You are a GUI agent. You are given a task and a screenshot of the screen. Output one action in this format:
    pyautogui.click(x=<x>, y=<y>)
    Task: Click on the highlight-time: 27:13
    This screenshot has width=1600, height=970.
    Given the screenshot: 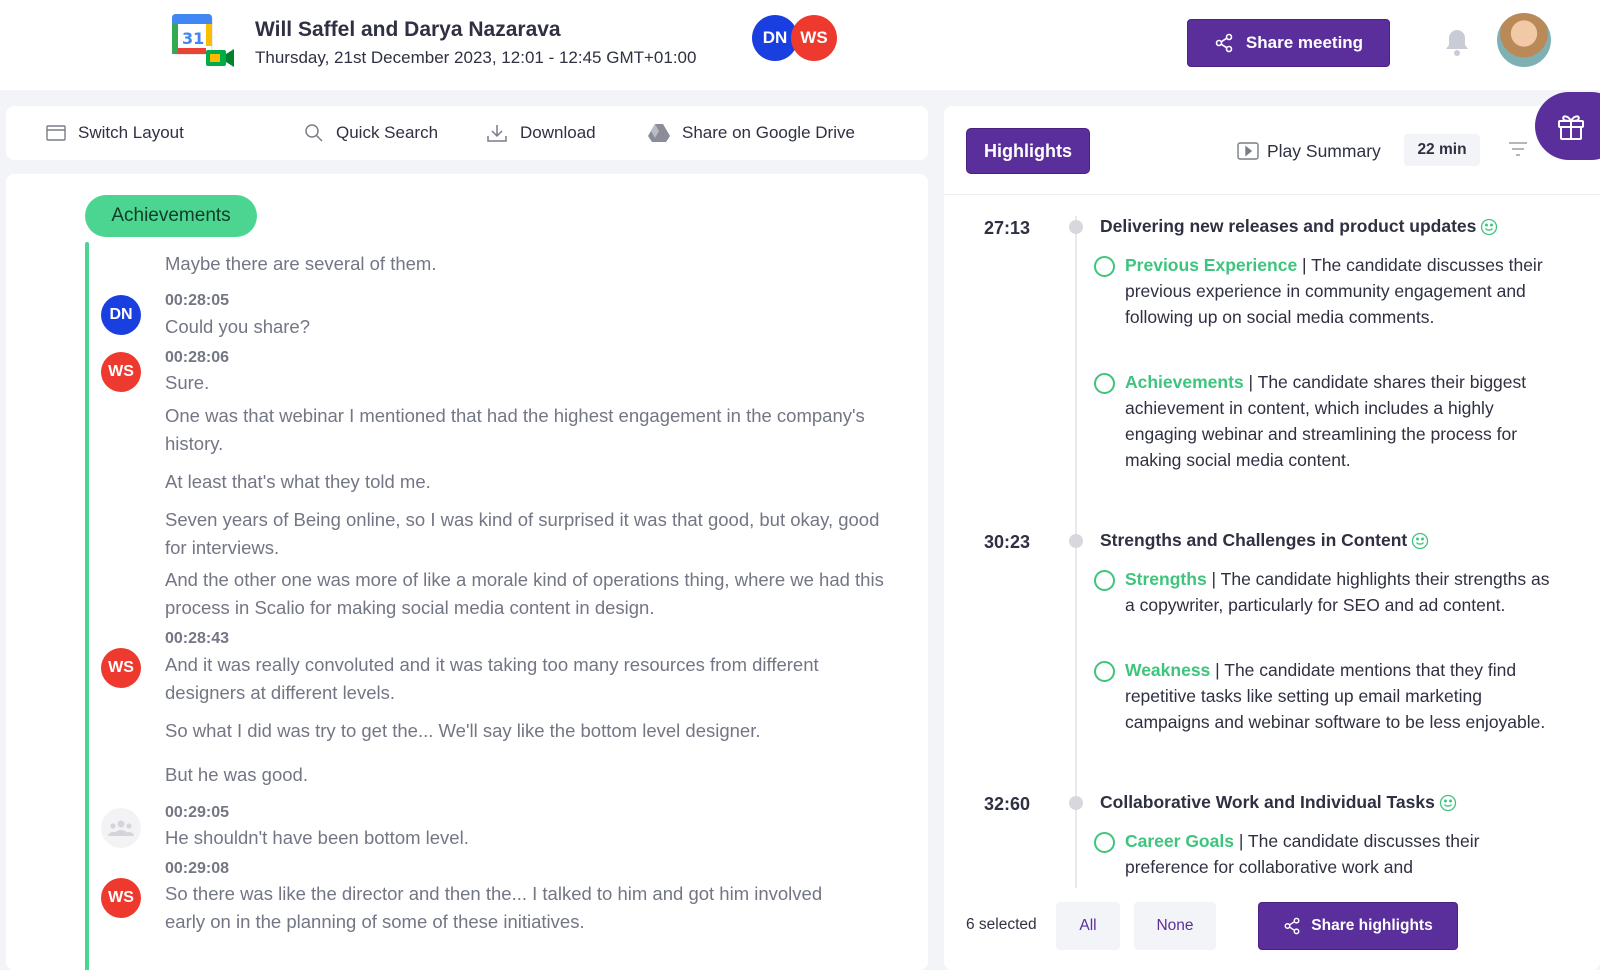 What is the action you would take?
    pyautogui.click(x=1007, y=228)
    